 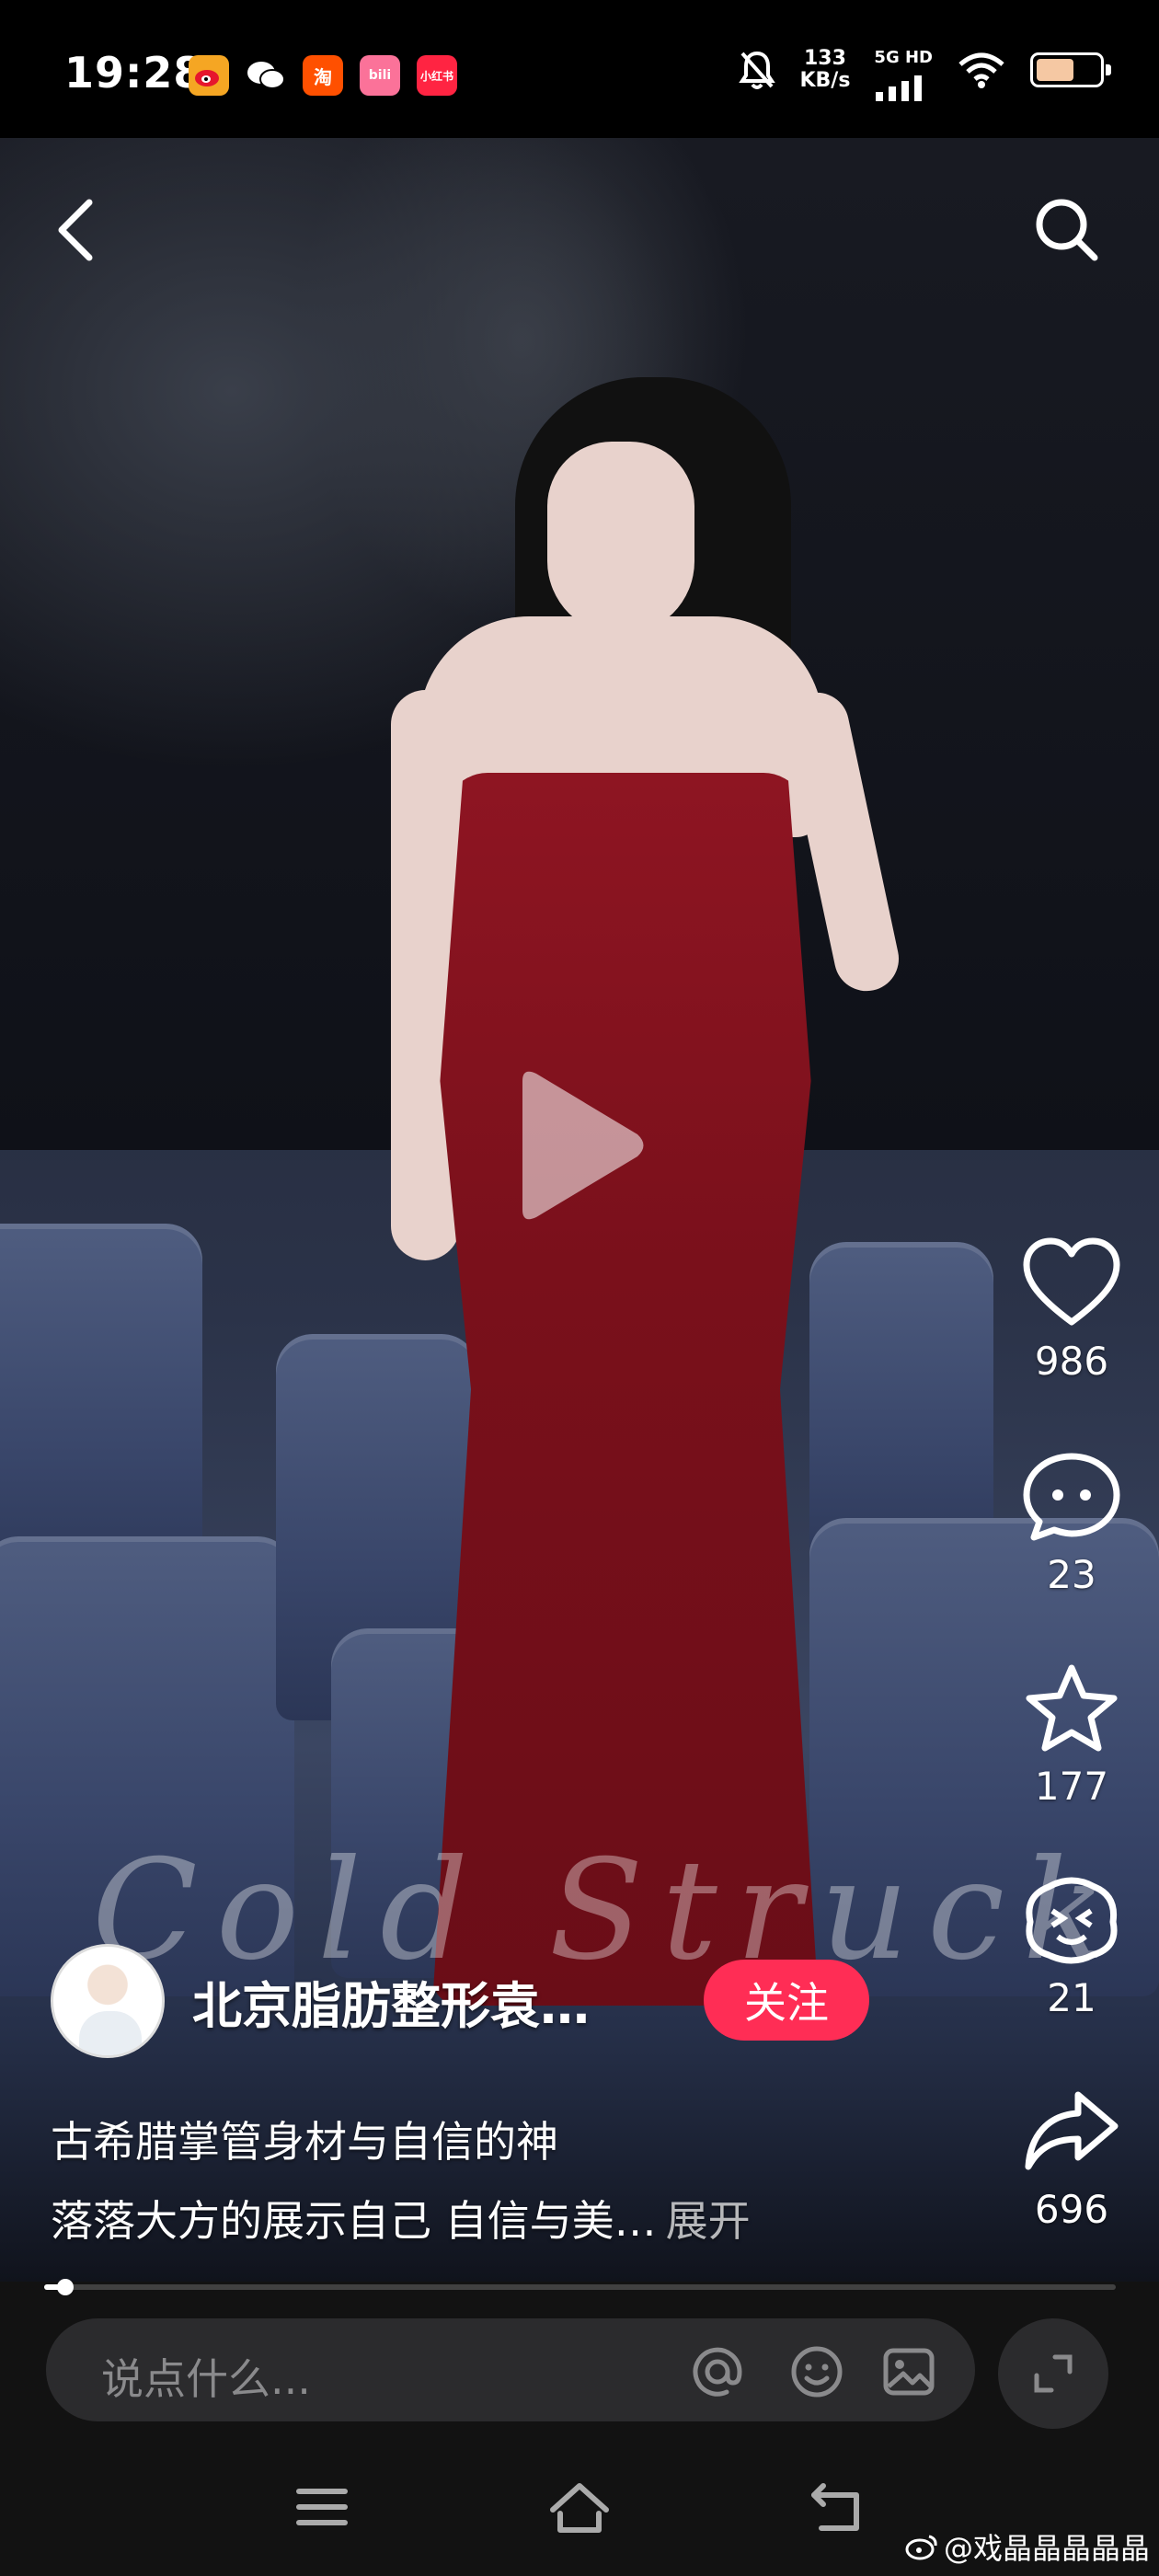 I want to click on comment-button: 23, so click(x=1071, y=1524).